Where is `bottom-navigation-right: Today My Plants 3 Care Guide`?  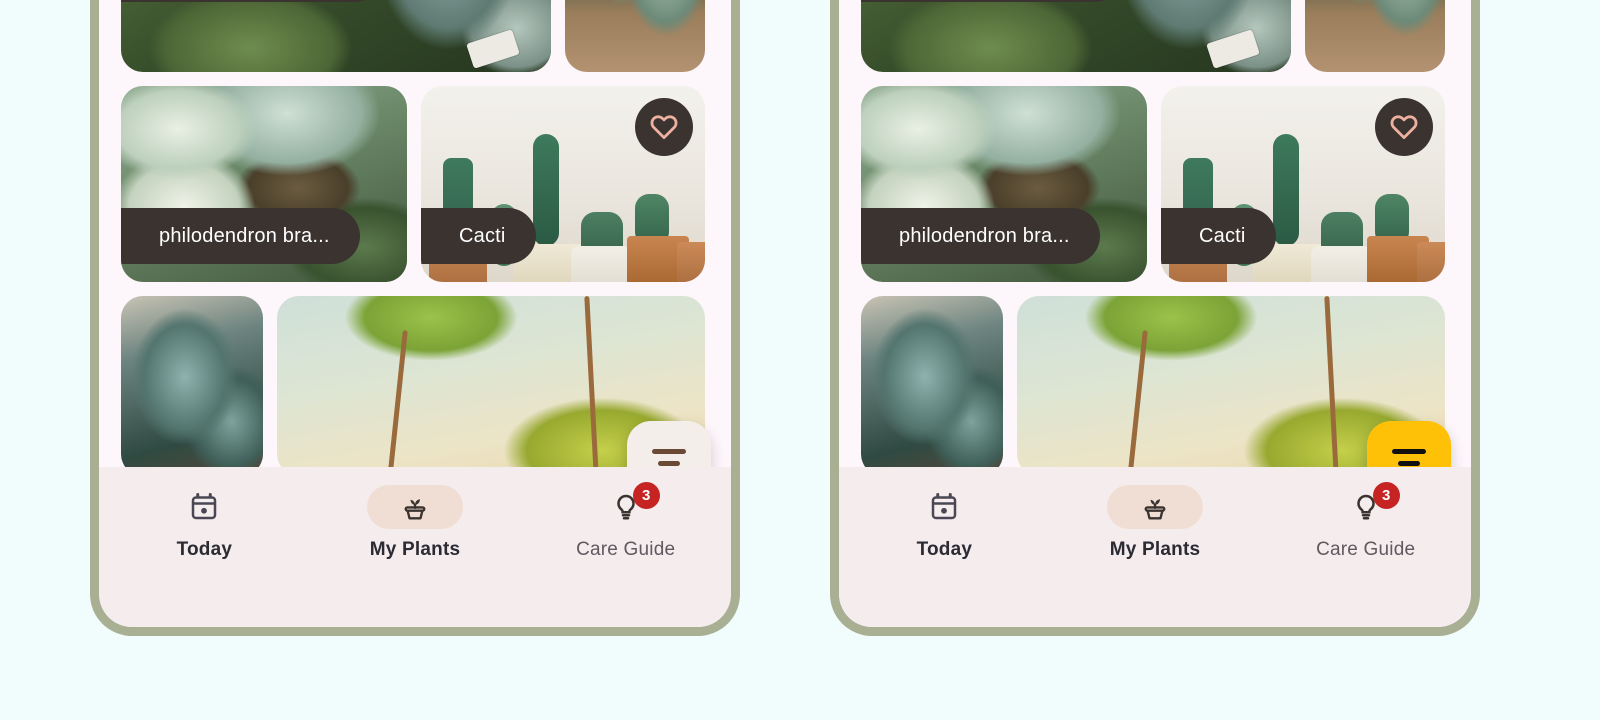 bottom-navigation-right: Today My Plants 3 Care Guide is located at coordinates (1155, 547).